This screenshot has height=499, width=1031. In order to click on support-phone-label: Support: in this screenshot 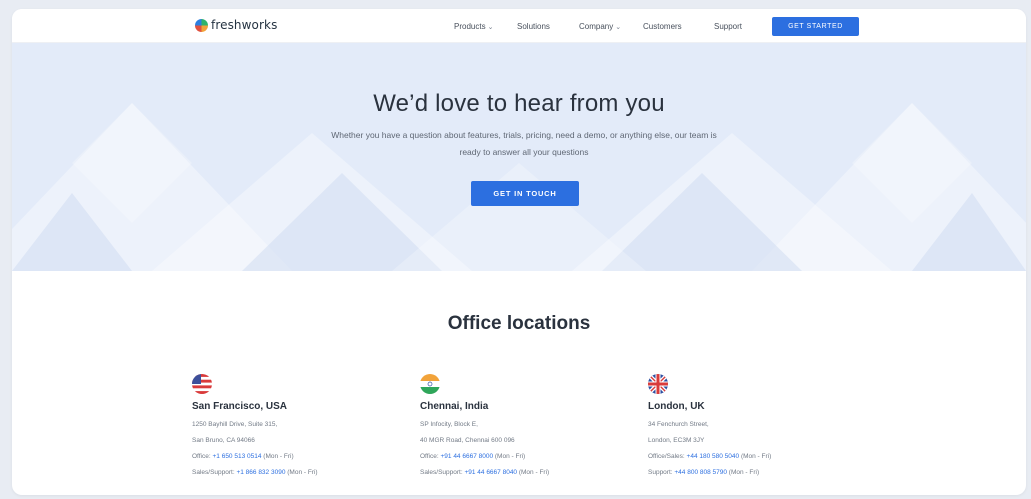, I will do `click(661, 472)`.